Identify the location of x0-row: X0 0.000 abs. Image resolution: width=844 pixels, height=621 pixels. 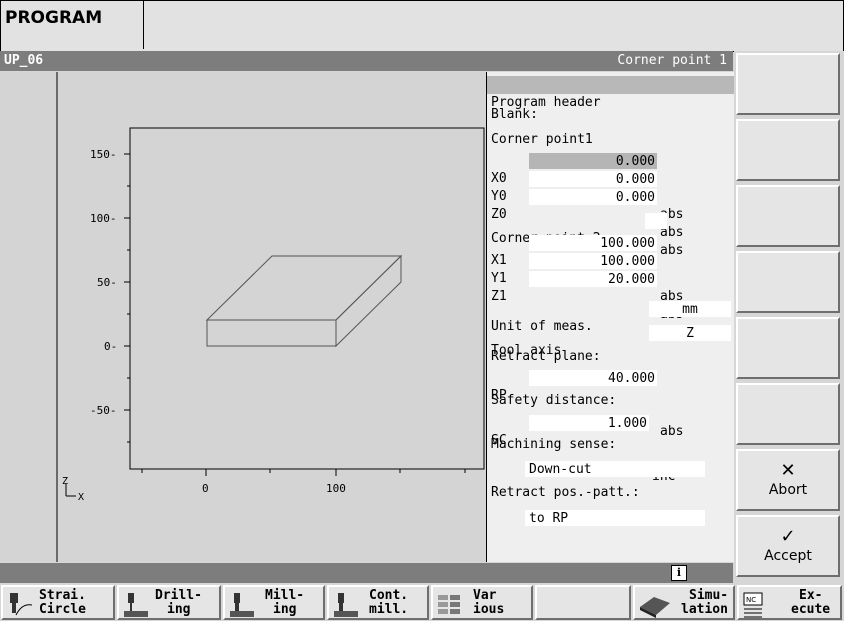
(610, 187).